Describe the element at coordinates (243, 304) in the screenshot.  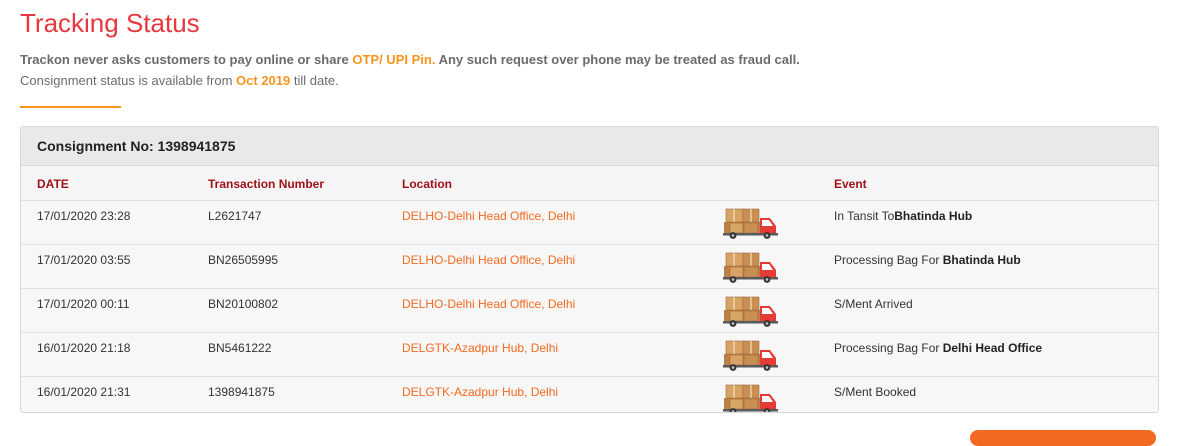
I see `row-transaction-number: BN20100802` at that location.